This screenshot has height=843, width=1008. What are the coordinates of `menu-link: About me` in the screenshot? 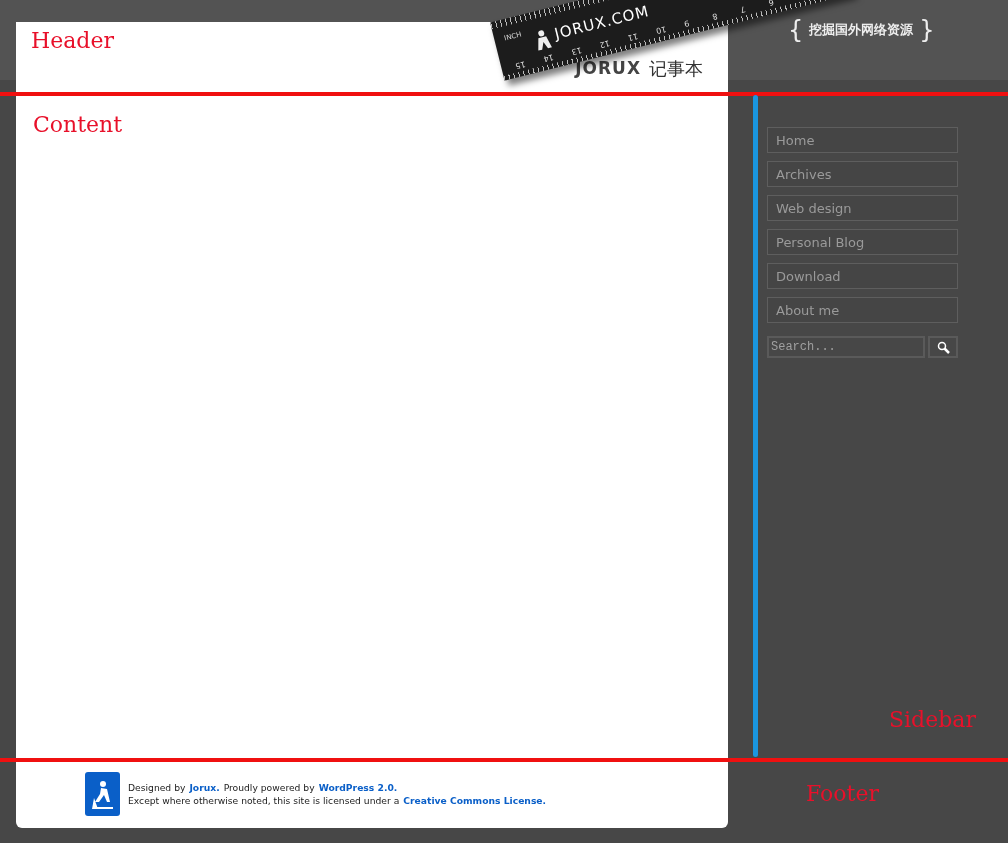 It's located at (862, 310).